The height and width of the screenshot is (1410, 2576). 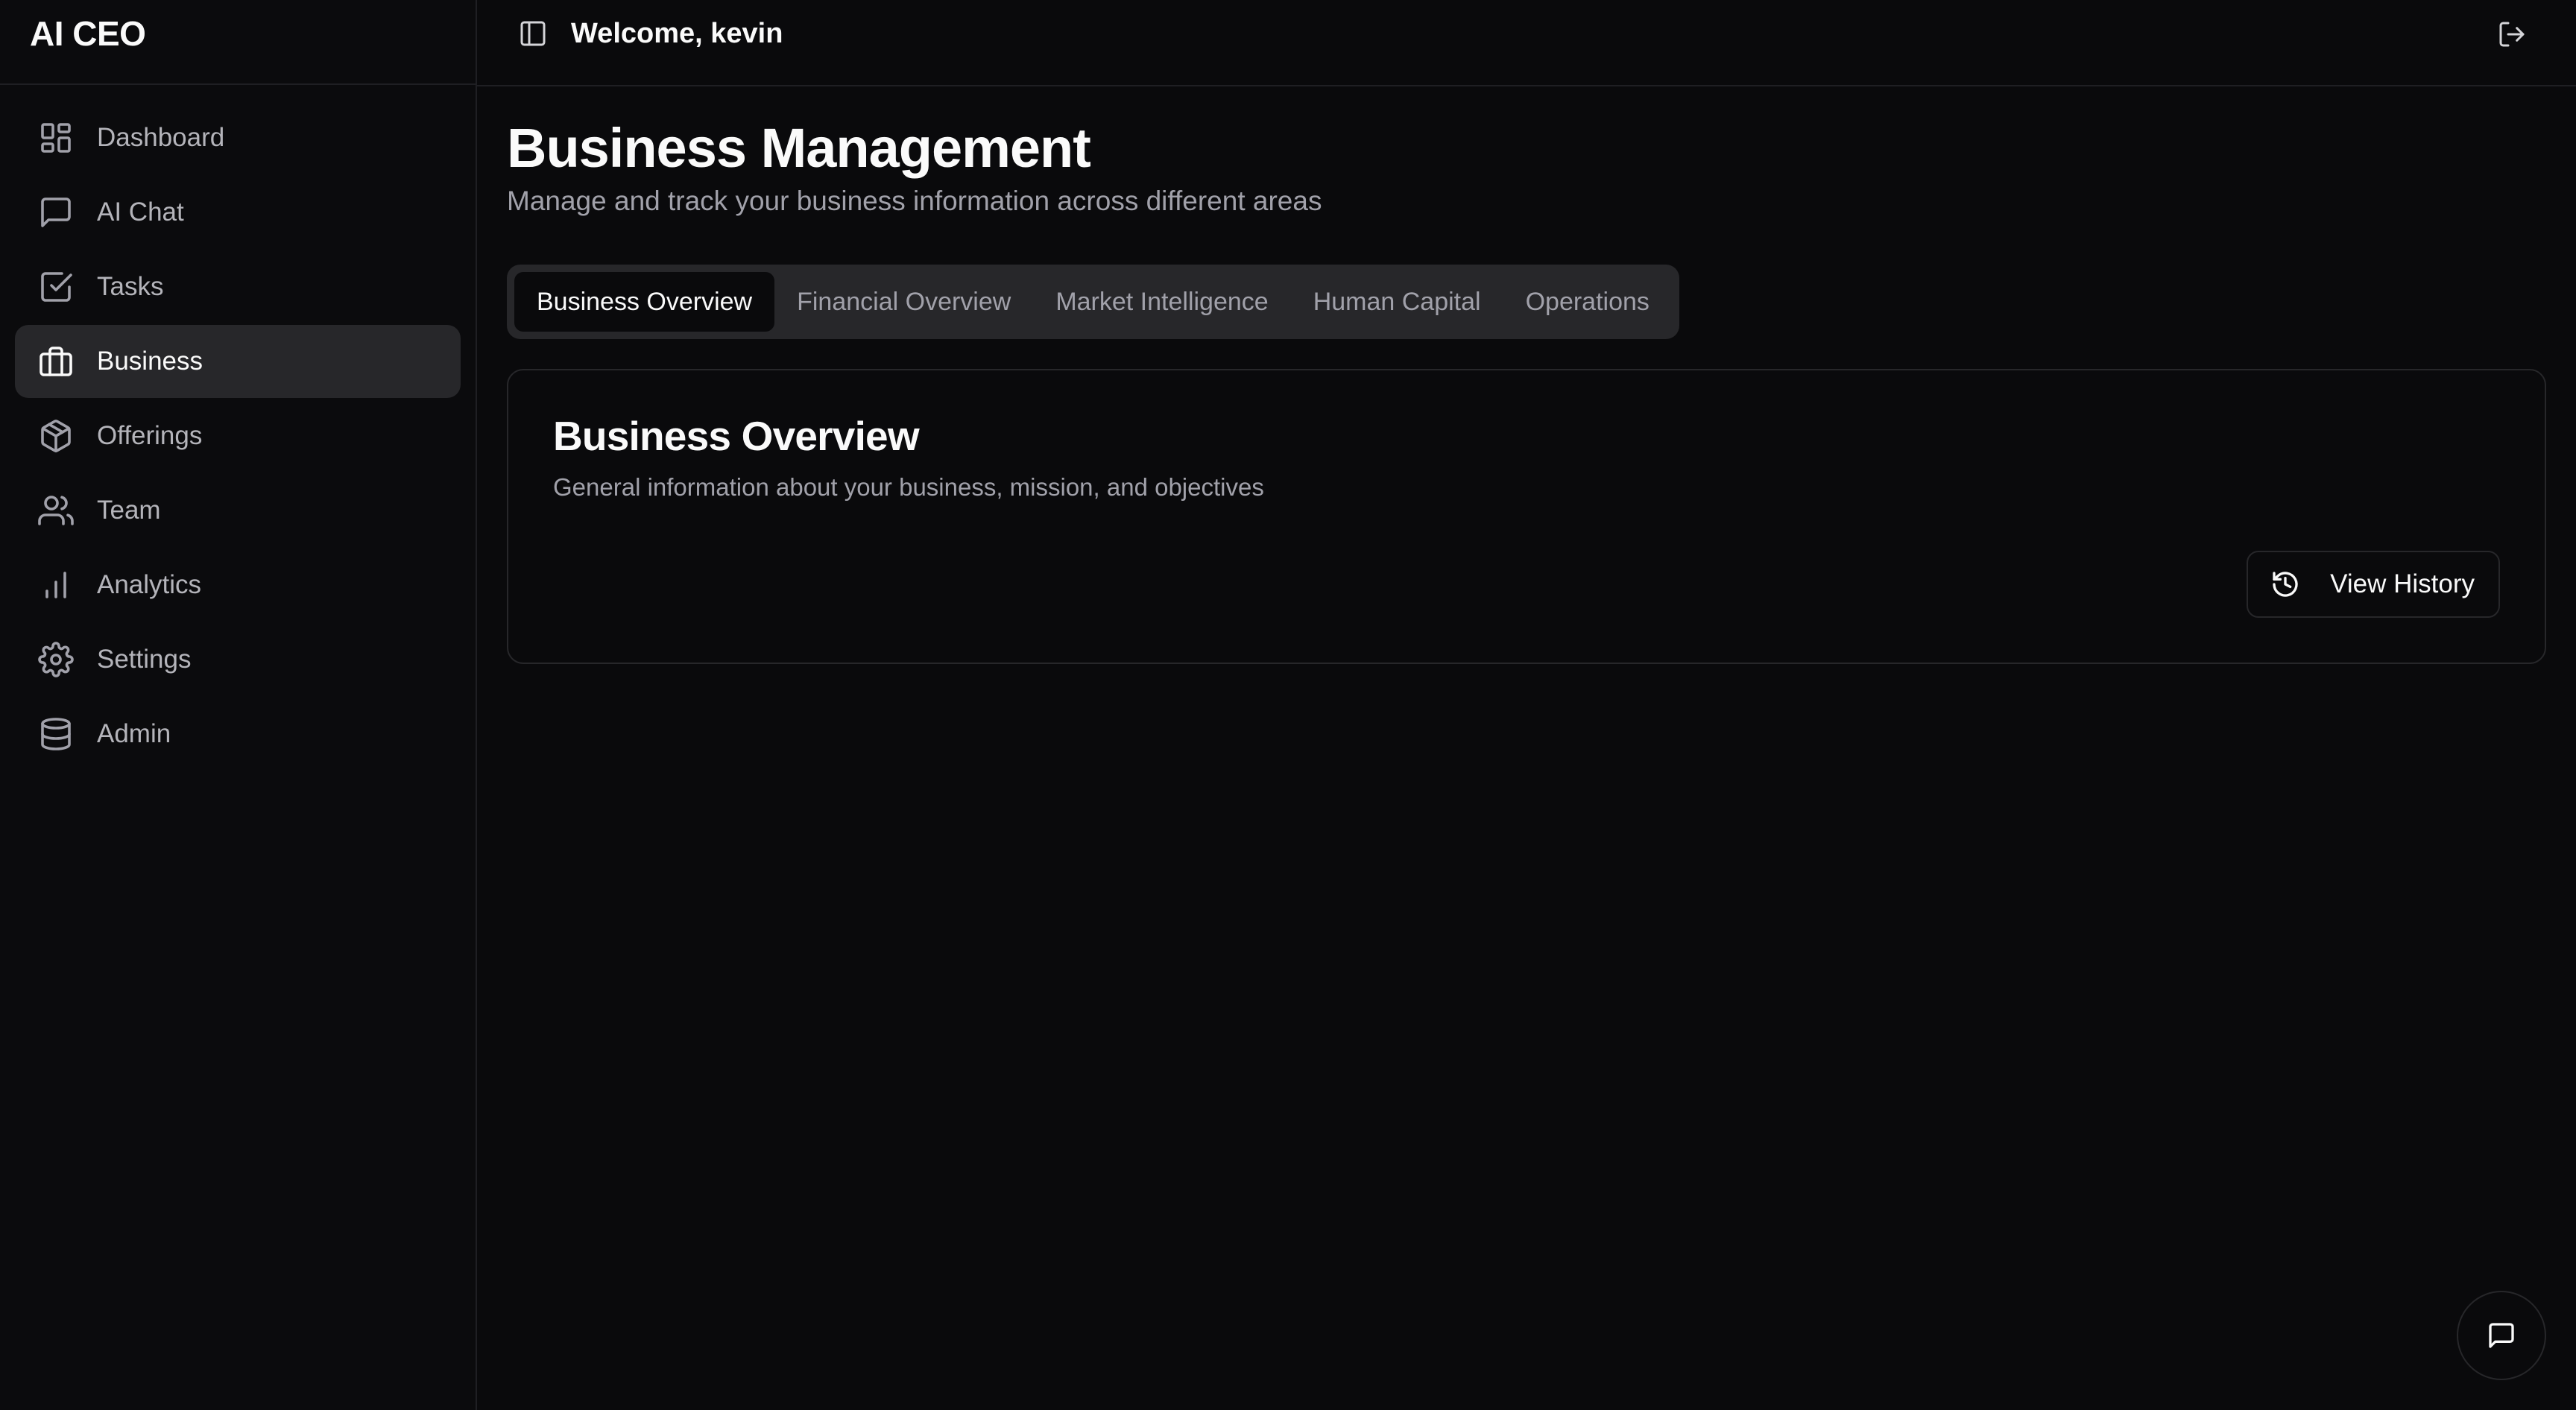 What do you see at coordinates (56, 436) in the screenshot?
I see `package-icon` at bounding box center [56, 436].